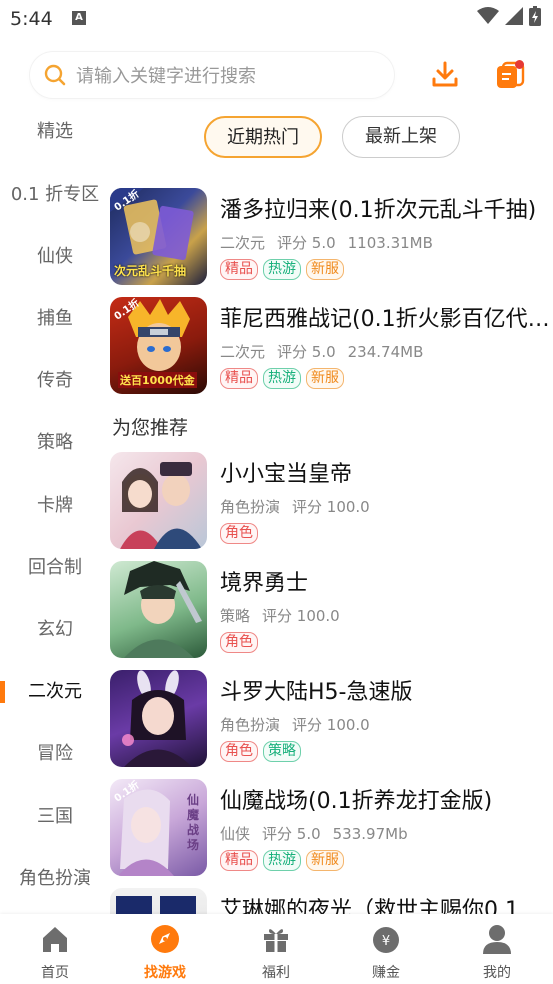 The image size is (553, 984). I want to click on bottom-nav-earn: ¥ 赚金, so click(386, 949).